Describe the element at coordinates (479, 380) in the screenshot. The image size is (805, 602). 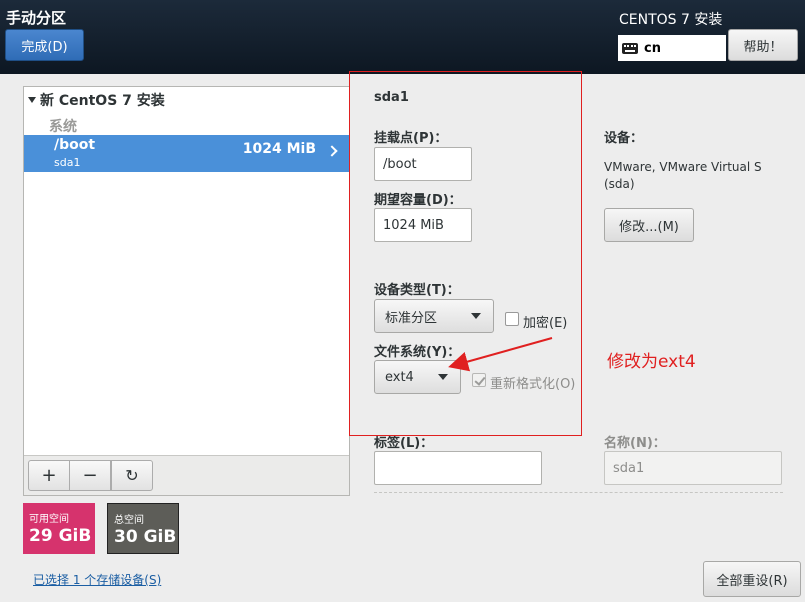
I see `reformat-checkbox` at that location.